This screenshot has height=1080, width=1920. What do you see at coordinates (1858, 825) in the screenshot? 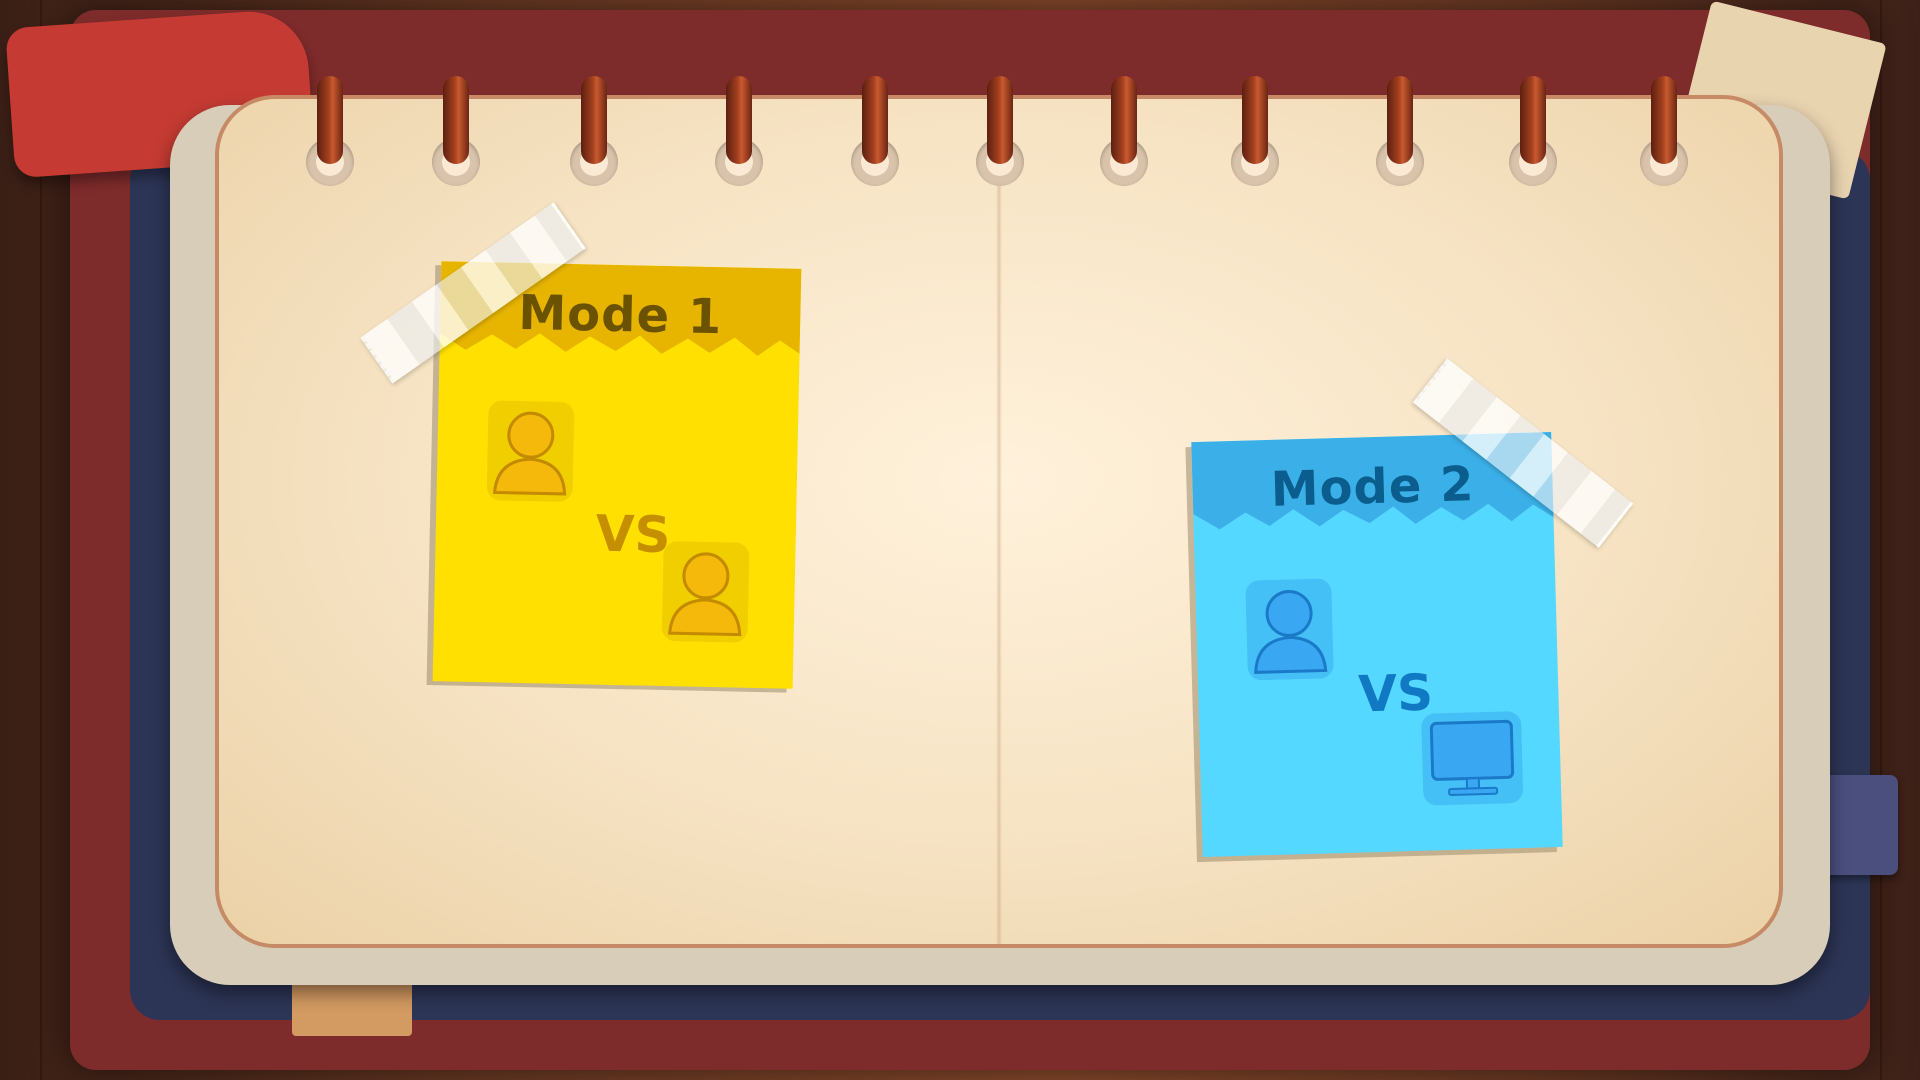
I see `purple-bookmark-tab` at bounding box center [1858, 825].